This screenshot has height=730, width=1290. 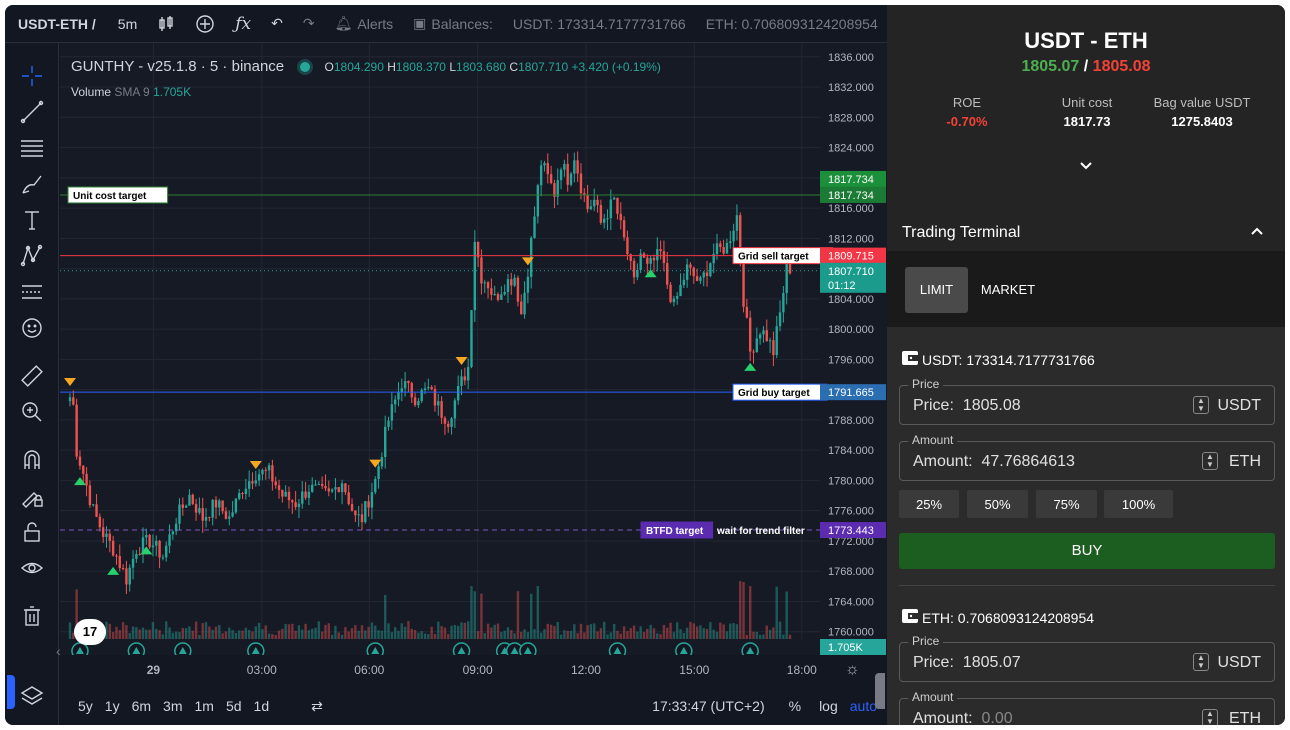 I want to click on range-1m: 1m, so click(x=204, y=706).